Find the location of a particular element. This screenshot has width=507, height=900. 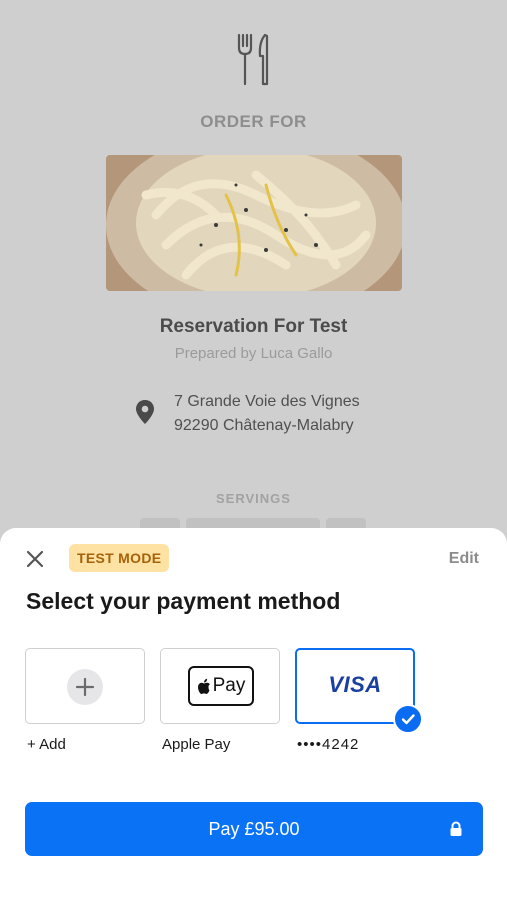

apple-pay-card: Pay is located at coordinates (220, 686).